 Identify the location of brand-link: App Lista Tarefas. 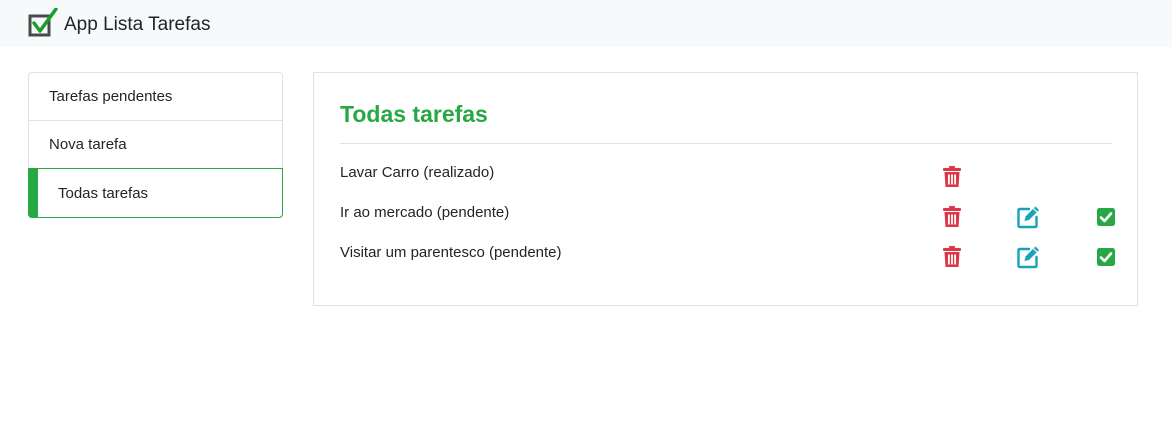
(119, 23).